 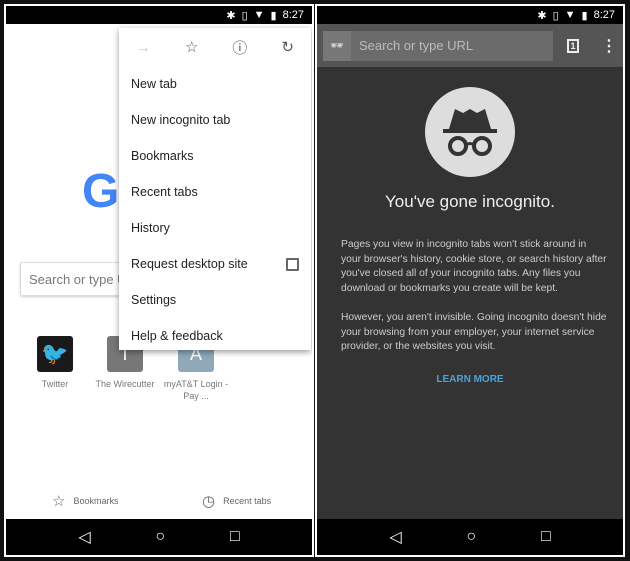 I want to click on menu-label: Request desktop site, so click(x=189, y=264).